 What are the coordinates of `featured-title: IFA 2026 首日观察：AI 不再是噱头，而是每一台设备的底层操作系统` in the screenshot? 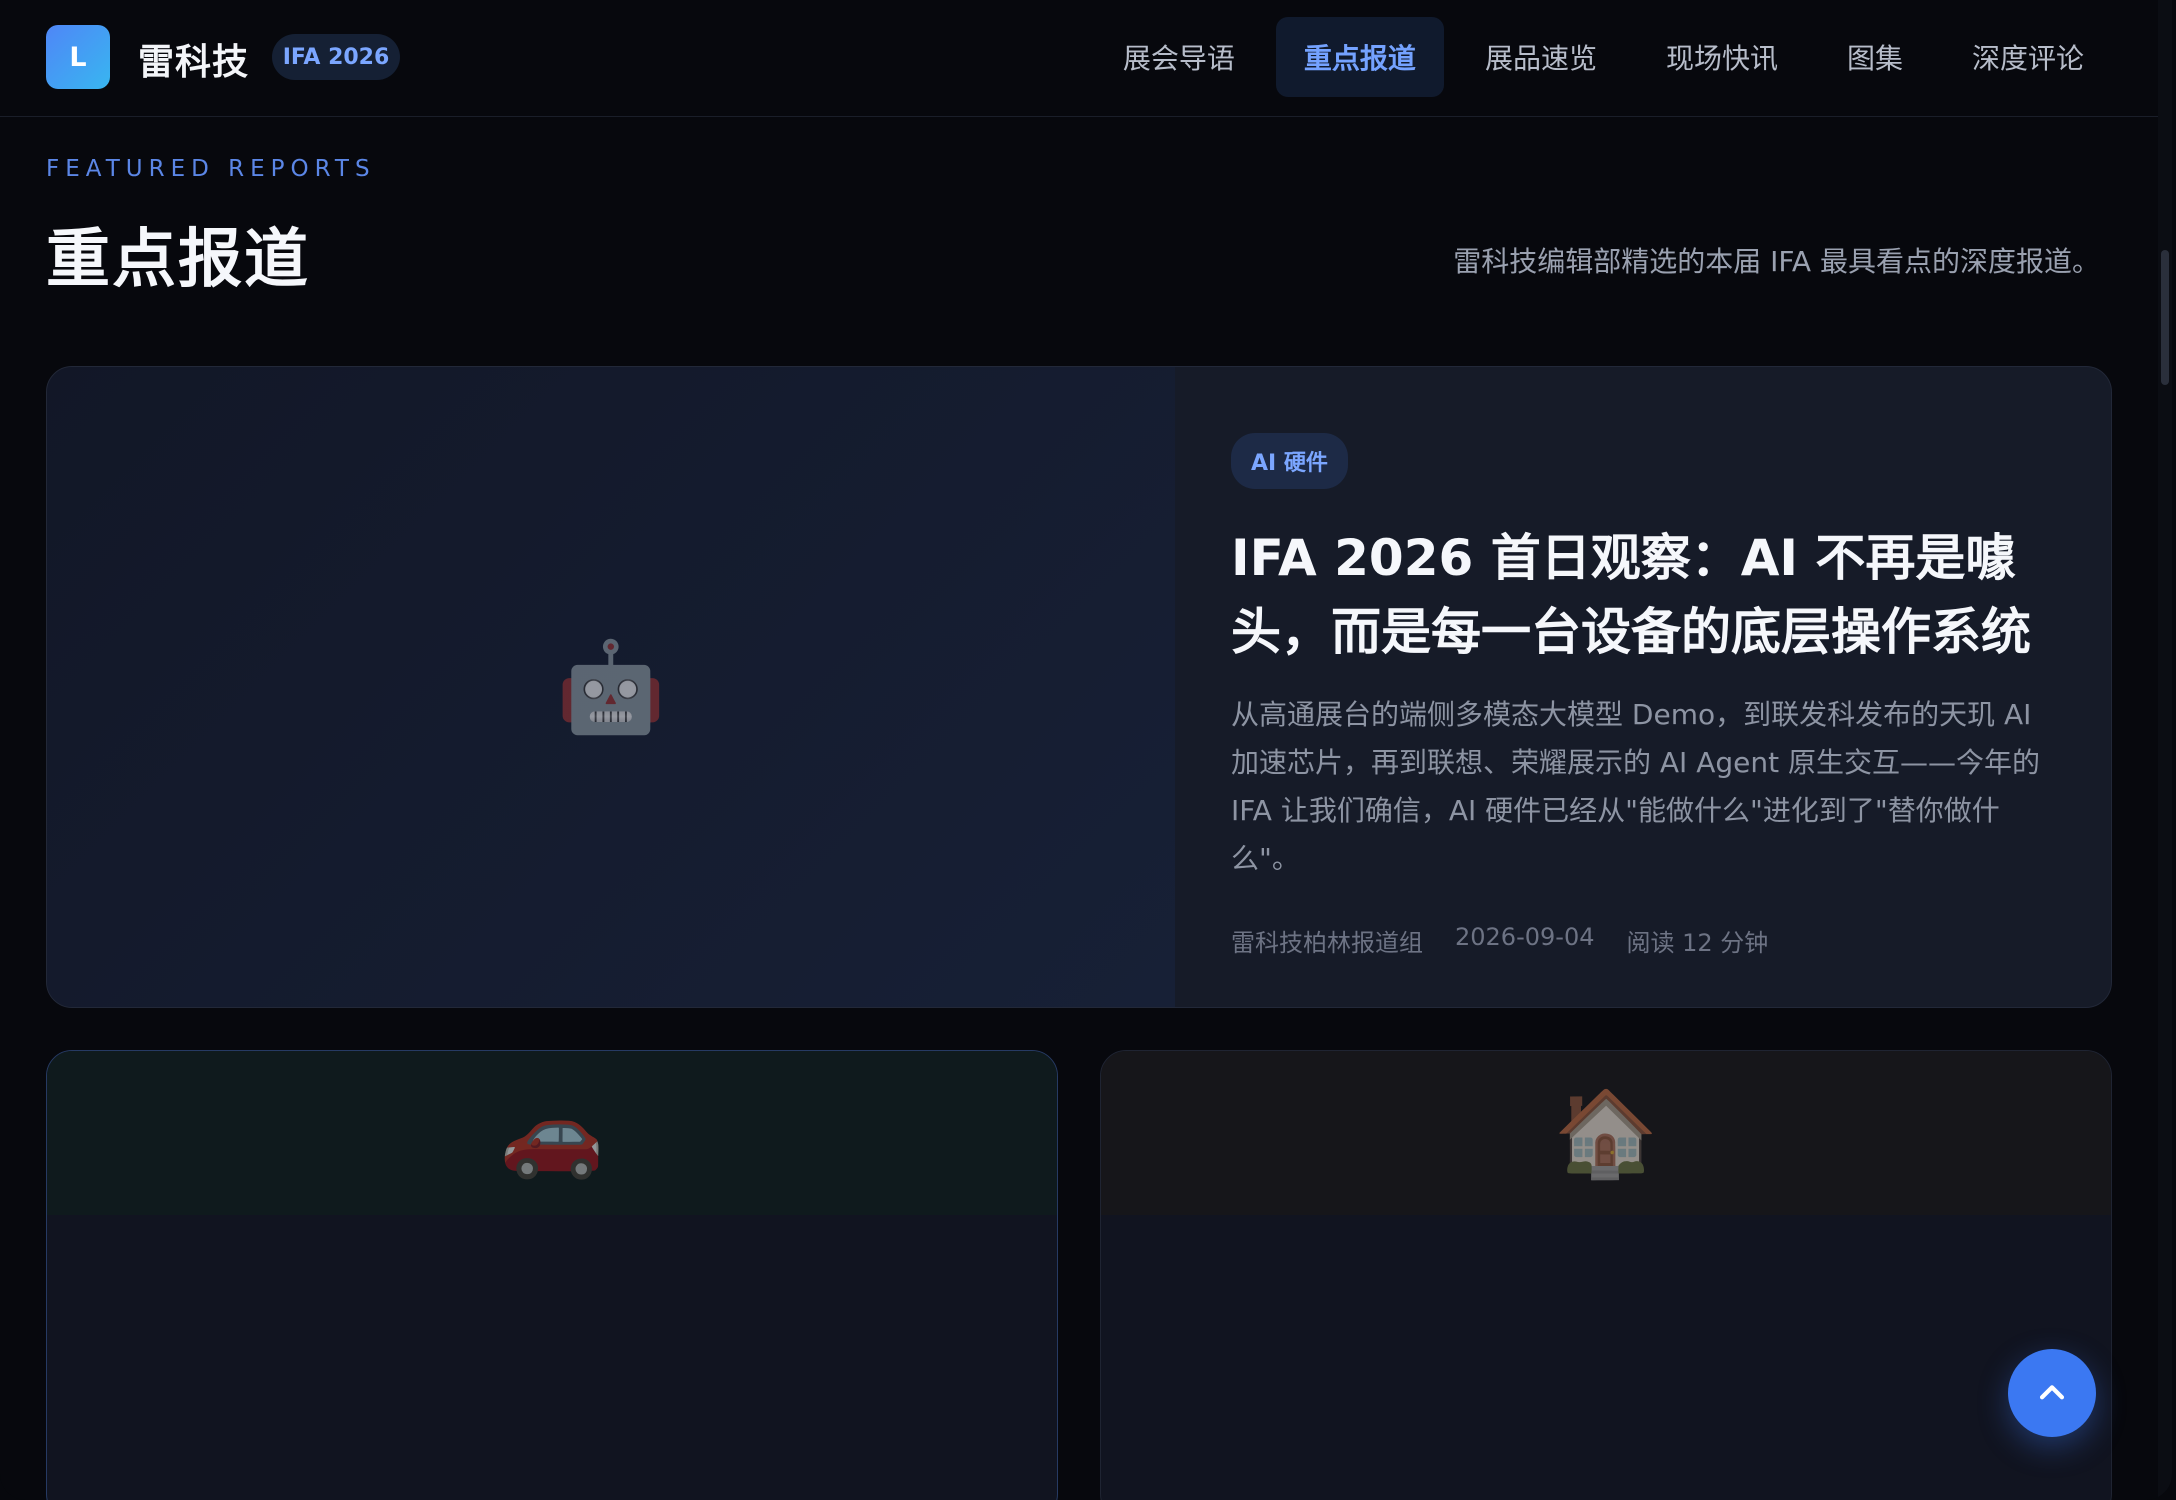 It's located at (1646, 595).